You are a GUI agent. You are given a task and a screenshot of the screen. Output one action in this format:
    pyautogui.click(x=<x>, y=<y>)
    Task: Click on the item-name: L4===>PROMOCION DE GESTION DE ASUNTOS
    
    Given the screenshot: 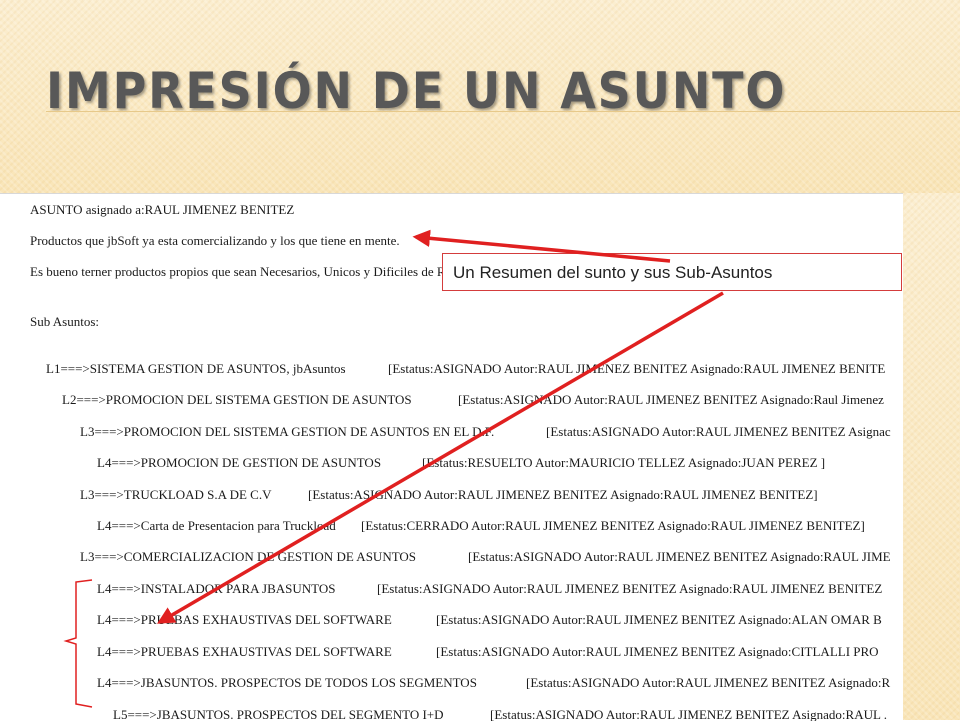 What is the action you would take?
    pyautogui.click(x=239, y=462)
    